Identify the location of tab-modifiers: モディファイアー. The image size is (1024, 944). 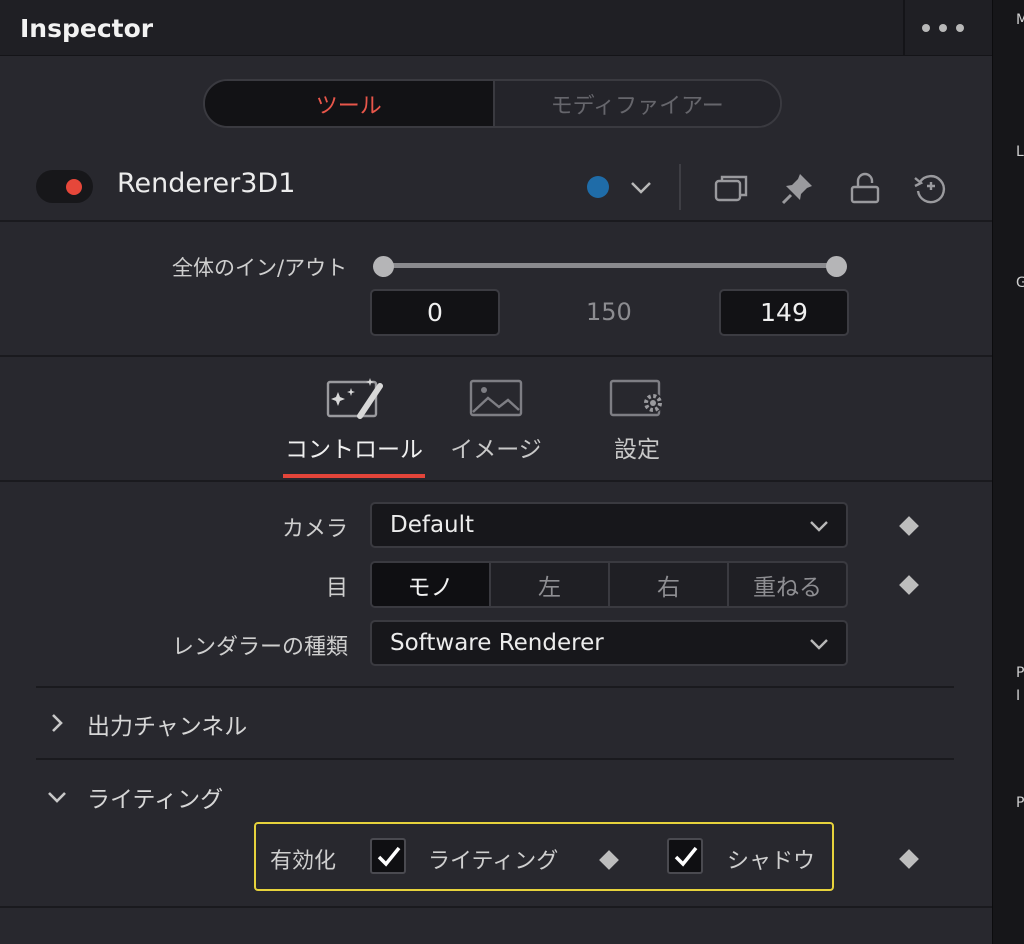
(636, 103).